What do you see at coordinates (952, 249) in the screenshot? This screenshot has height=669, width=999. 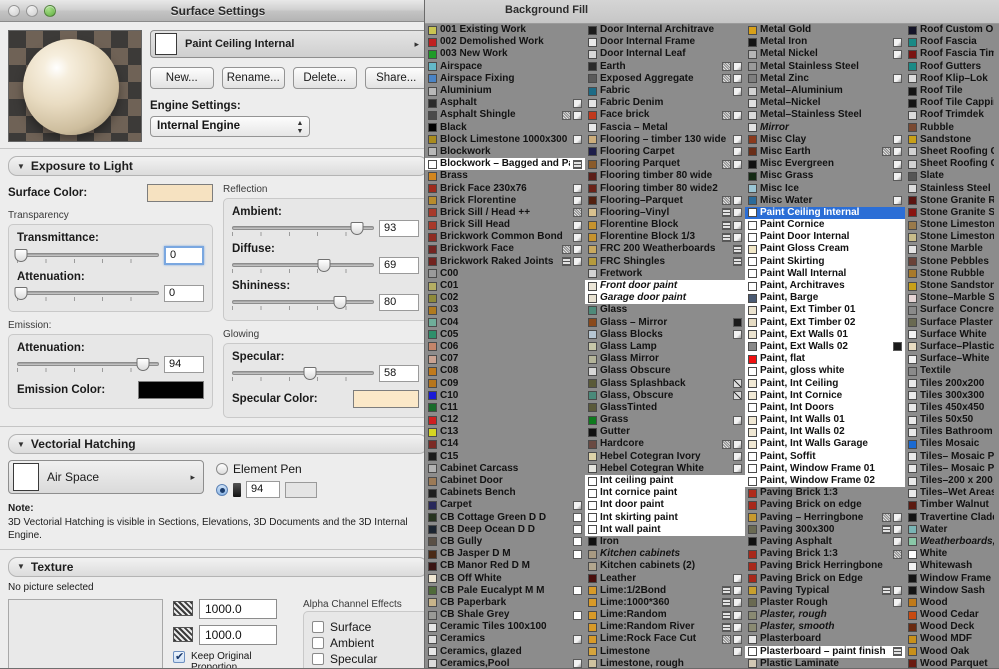 I see `material-list-item: Stone Marble` at bounding box center [952, 249].